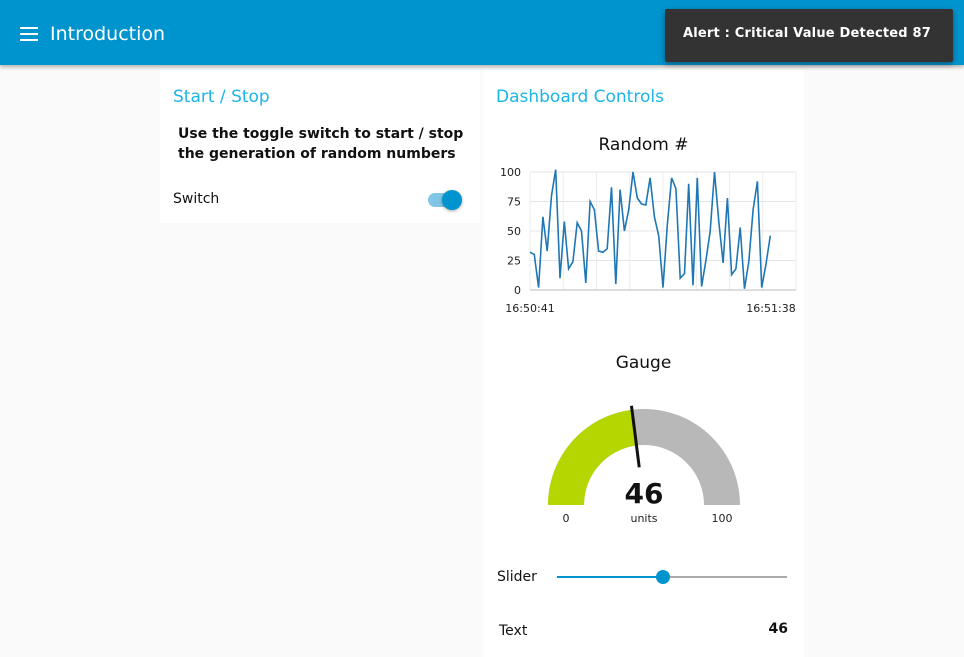 The width and height of the screenshot is (964, 657). Describe the element at coordinates (517, 290) in the screenshot. I see `y-tick-label: 0` at that location.